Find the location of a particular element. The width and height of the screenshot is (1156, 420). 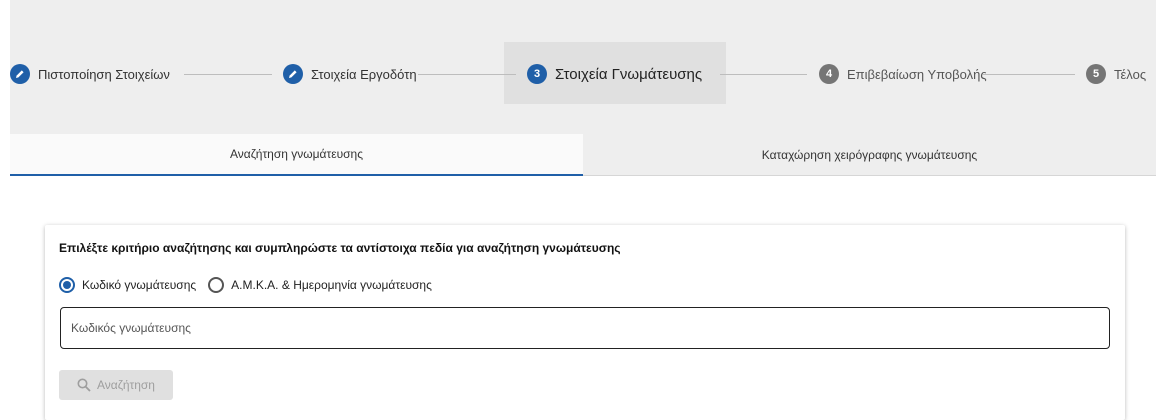

step-label: Στοιχεία Εργοδότη is located at coordinates (364, 74).